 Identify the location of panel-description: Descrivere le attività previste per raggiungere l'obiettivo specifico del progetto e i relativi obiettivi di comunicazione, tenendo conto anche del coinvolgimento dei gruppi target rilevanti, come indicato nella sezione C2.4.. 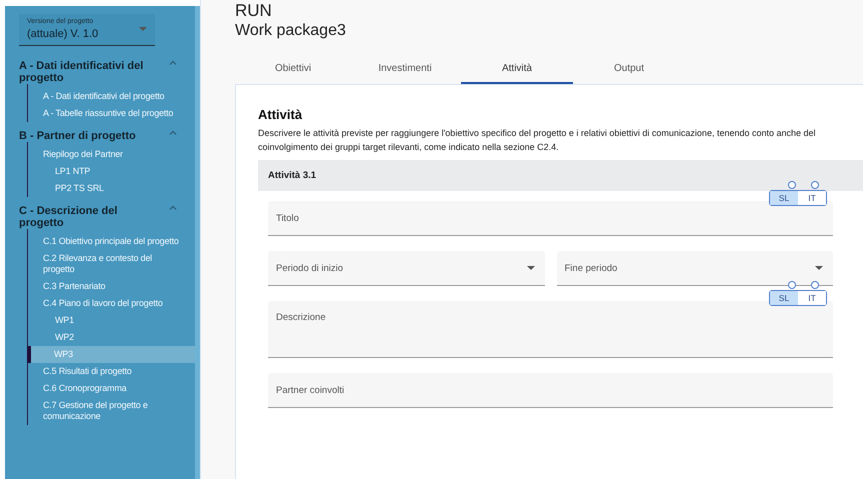
(537, 140).